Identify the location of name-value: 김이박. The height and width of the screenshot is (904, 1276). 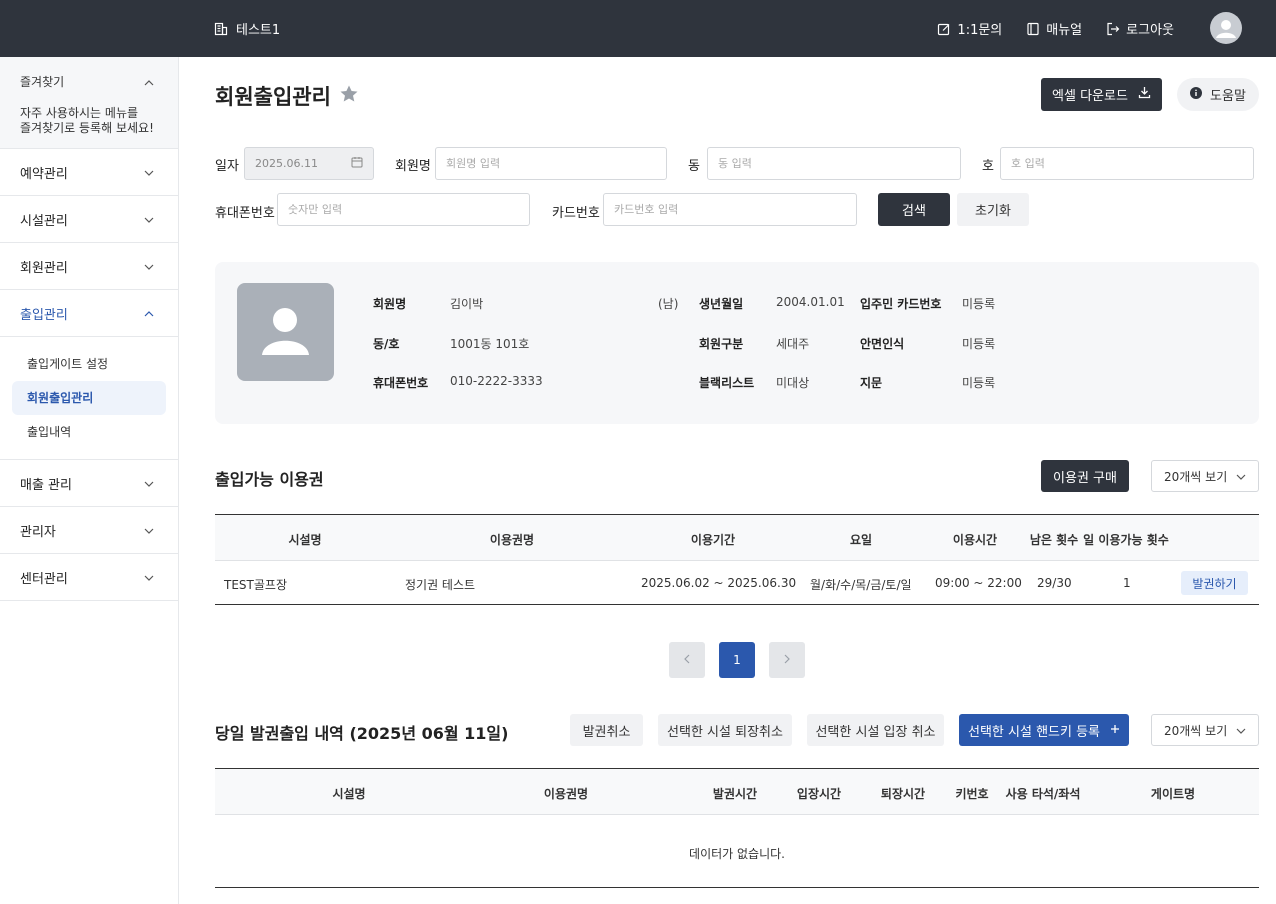
(467, 304).